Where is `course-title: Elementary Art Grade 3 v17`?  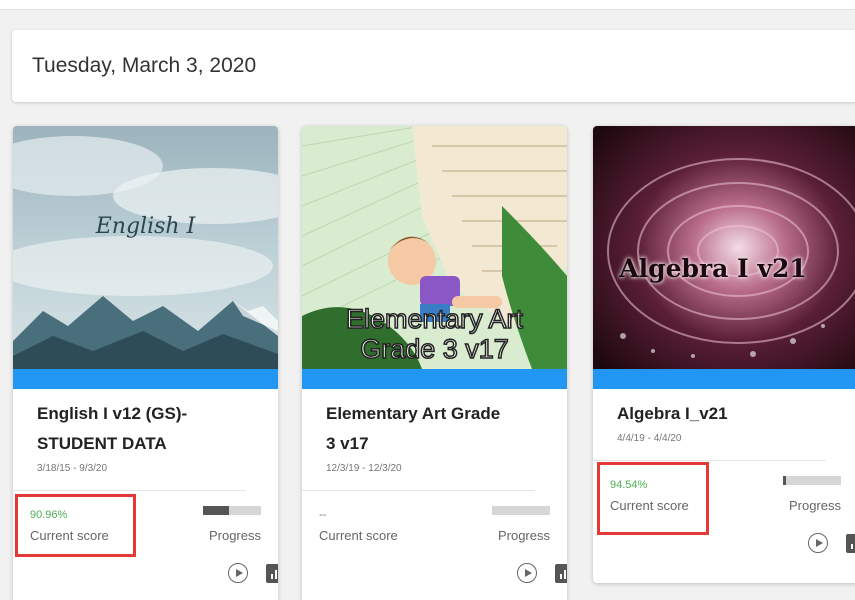
course-title: Elementary Art Grade 3 v17 is located at coordinates (434, 429).